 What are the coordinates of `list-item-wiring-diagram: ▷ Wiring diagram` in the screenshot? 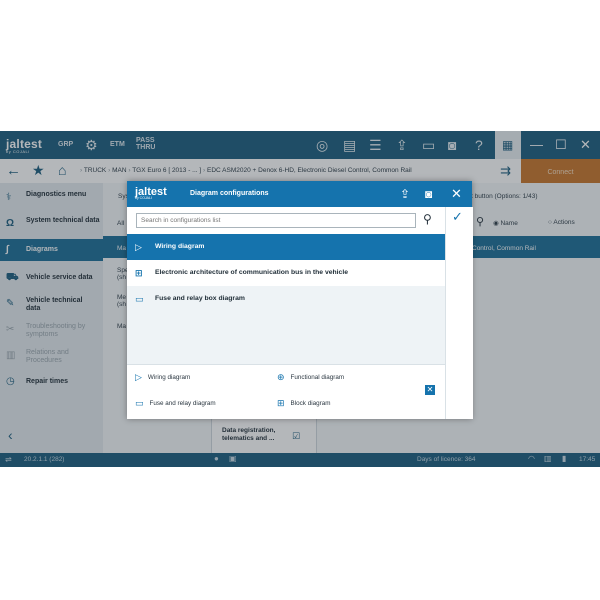 It's located at (286, 247).